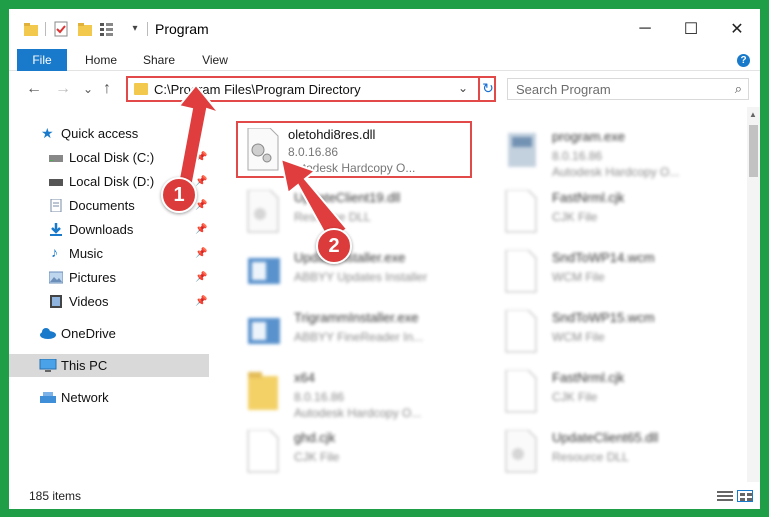 The width and height of the screenshot is (769, 517). Describe the element at coordinates (258, 163) in the screenshot. I see `callout-arrows` at that location.